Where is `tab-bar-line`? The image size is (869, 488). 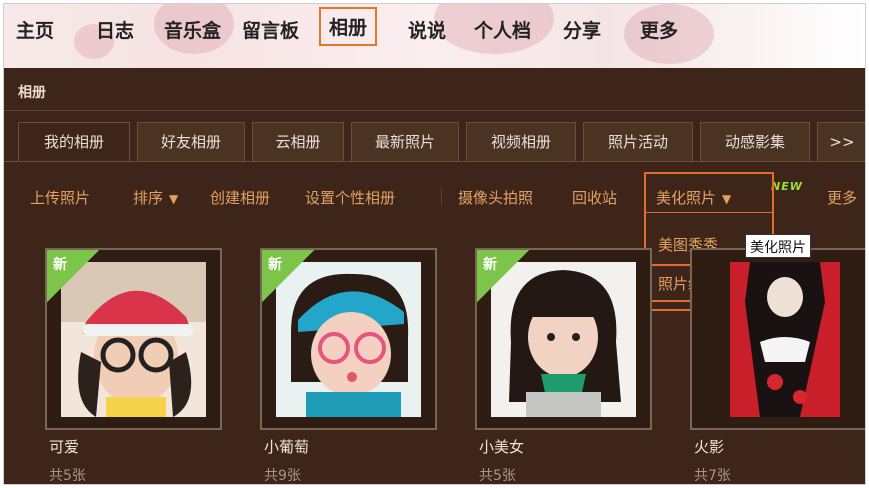 tab-bar-line is located at coordinates (434, 161).